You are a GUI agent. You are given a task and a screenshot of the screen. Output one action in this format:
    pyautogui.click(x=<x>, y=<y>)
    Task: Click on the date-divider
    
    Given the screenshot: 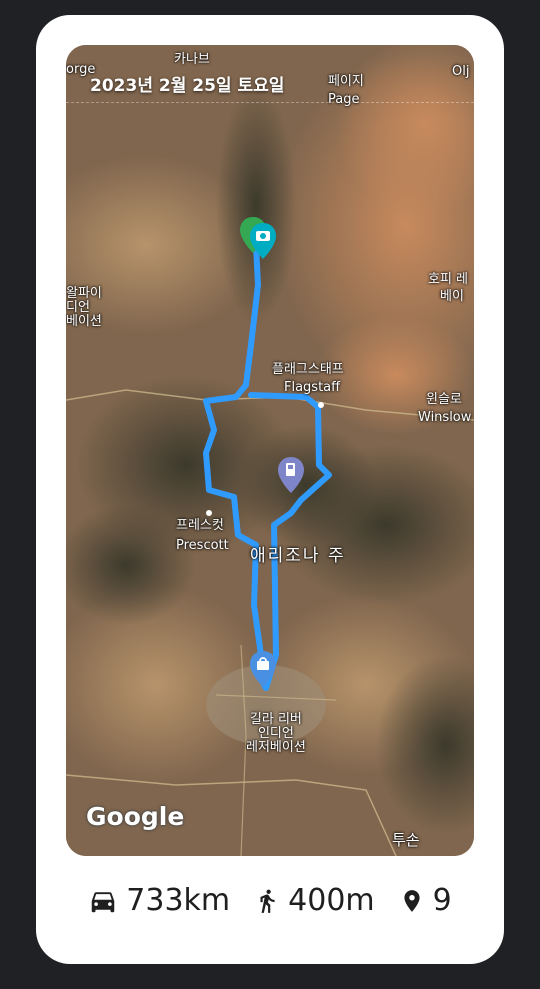 What is the action you would take?
    pyautogui.click(x=270, y=102)
    